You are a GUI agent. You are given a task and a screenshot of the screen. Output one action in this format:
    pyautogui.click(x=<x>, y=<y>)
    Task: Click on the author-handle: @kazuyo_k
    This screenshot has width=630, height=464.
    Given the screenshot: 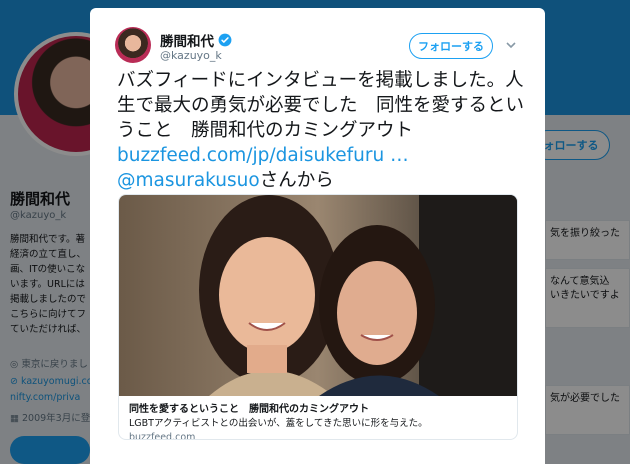 What is the action you would take?
    pyautogui.click(x=191, y=55)
    